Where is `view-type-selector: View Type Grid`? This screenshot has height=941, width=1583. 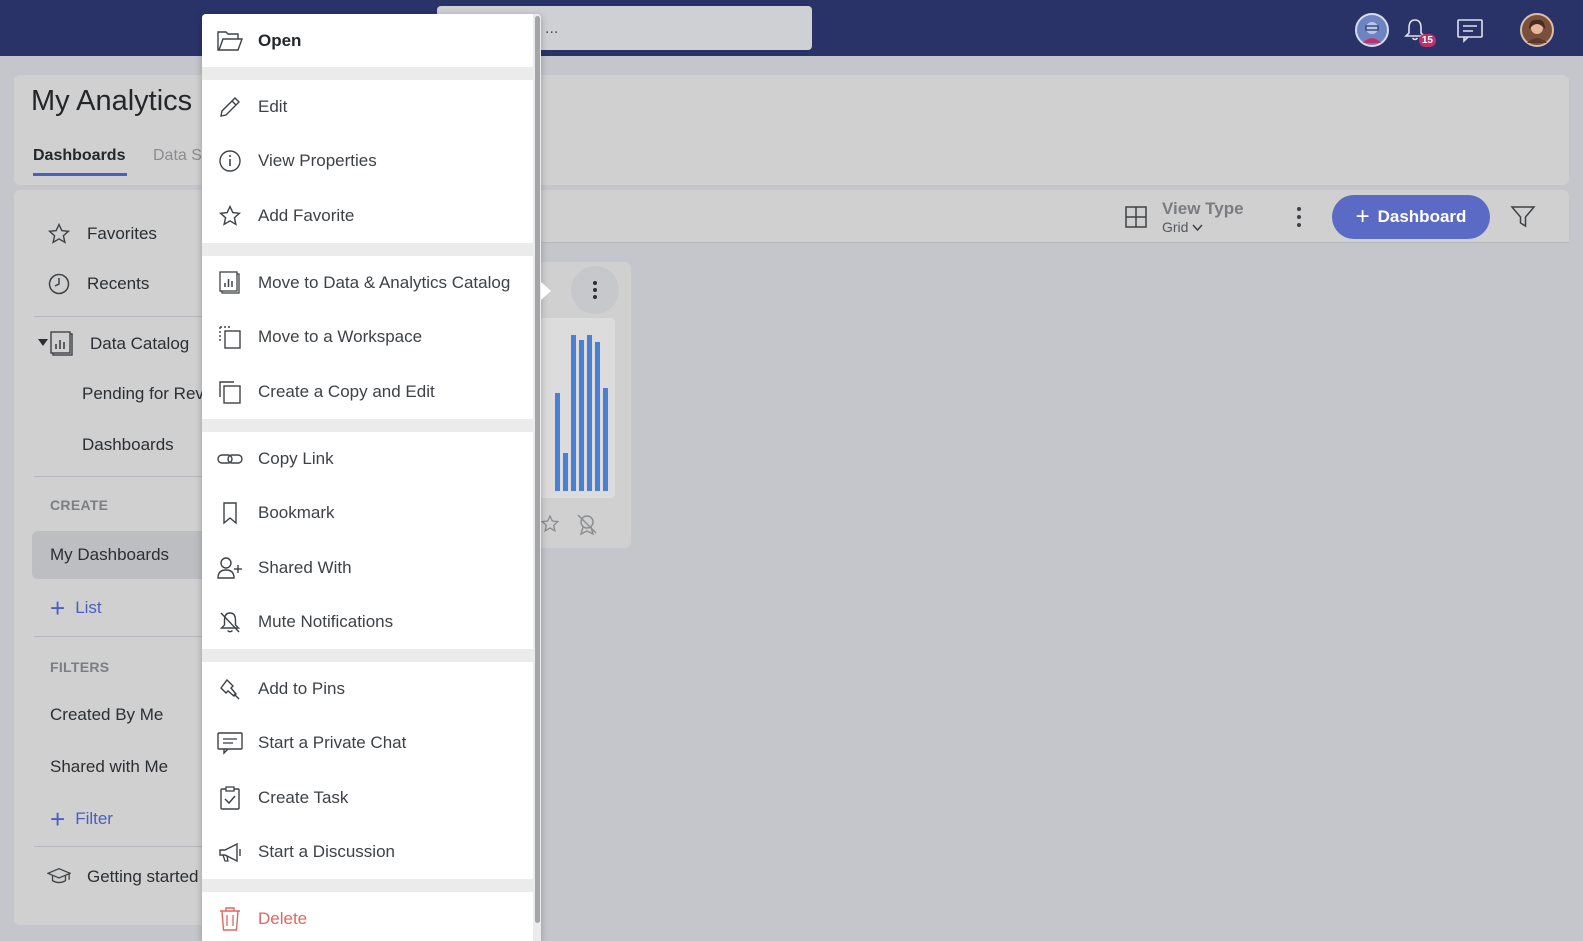
view-type-selector: View Type Grid is located at coordinates (1184, 217).